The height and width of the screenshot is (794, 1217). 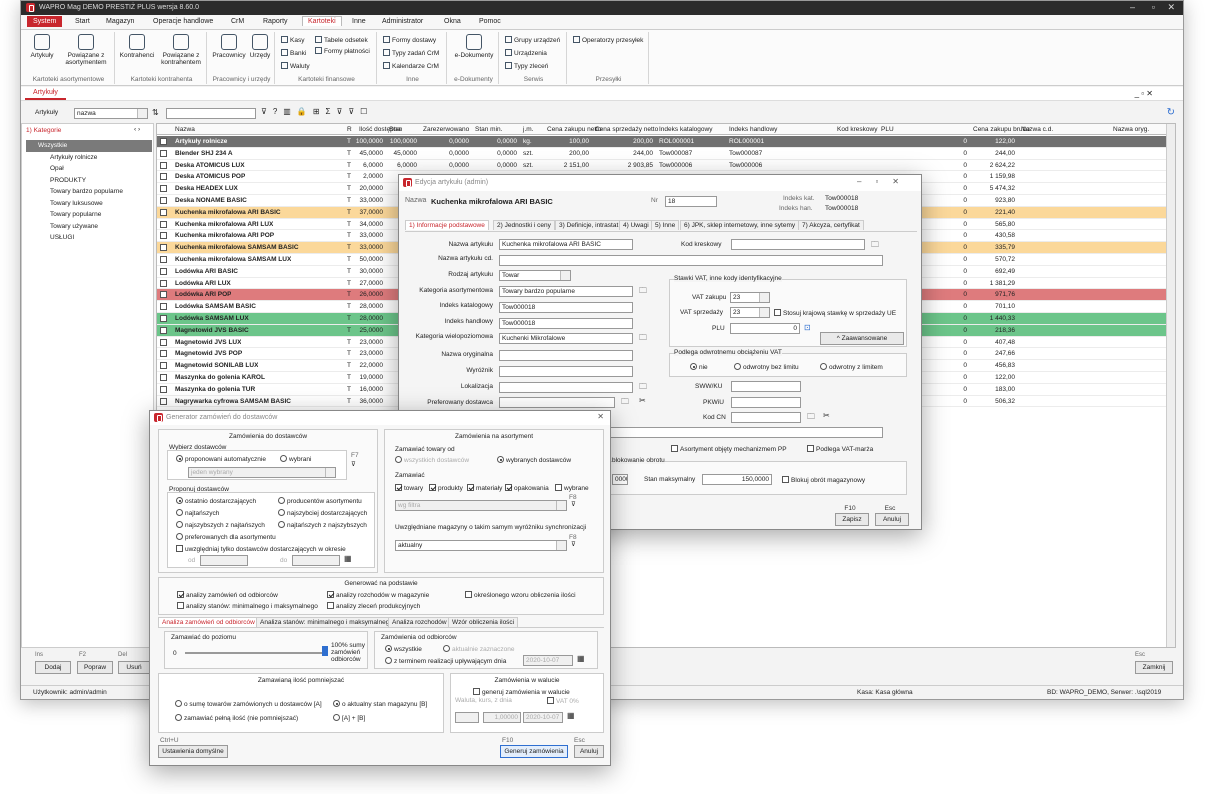 What do you see at coordinates (349, 718) in the screenshot?
I see `reduce-ab-radio: [A] + [B]` at bounding box center [349, 718].